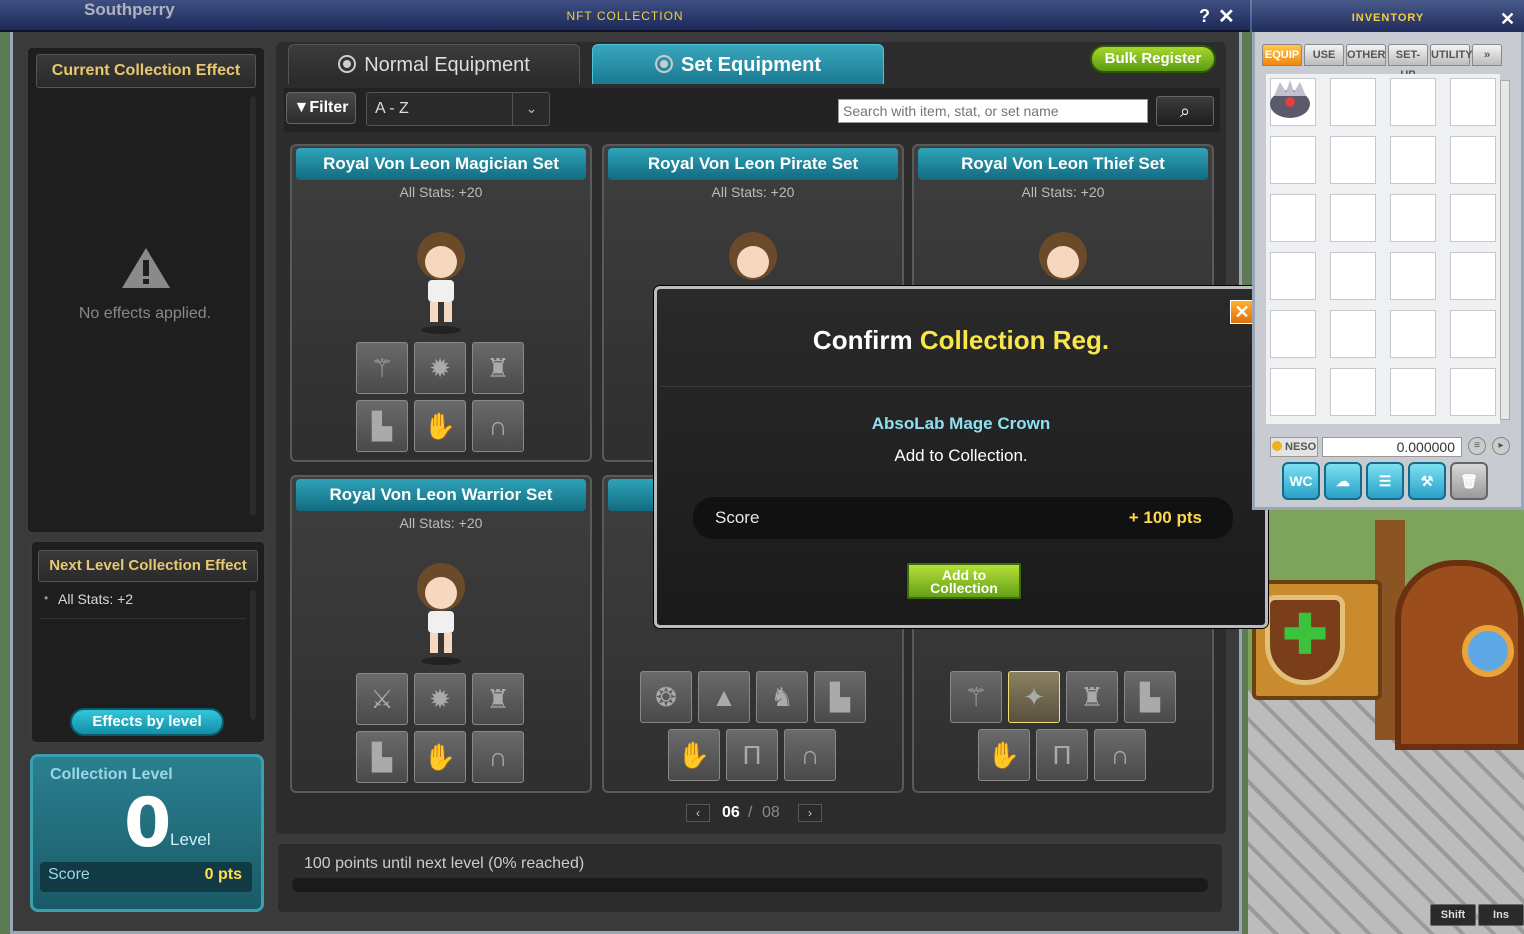 The image size is (1524, 934). Describe the element at coordinates (1034, 697) in the screenshot. I see `hat-slot-icon: ✦` at that location.